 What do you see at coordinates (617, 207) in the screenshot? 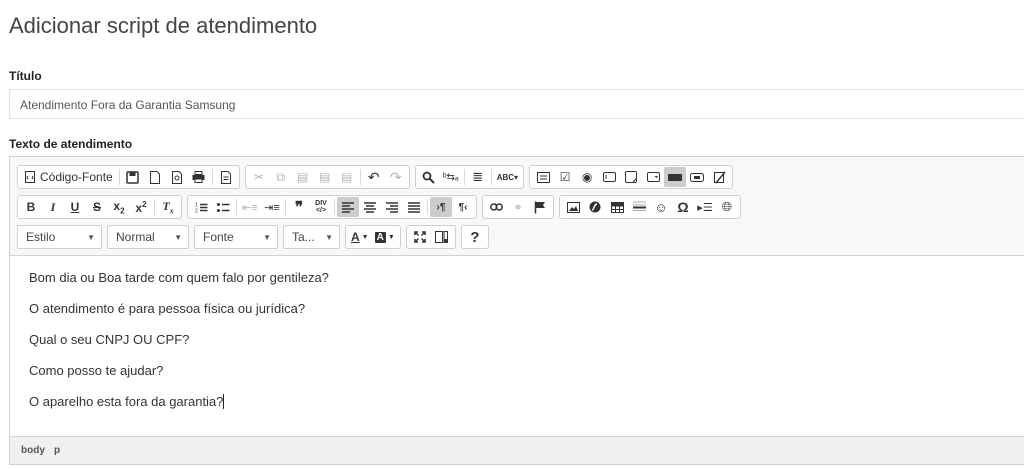
I see `table-button` at bounding box center [617, 207].